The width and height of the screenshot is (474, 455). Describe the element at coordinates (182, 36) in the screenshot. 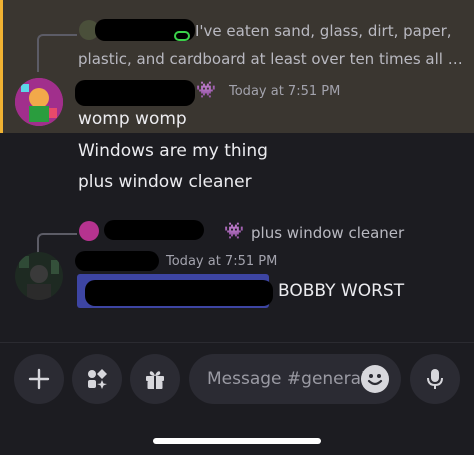

I see `eye-icon` at that location.